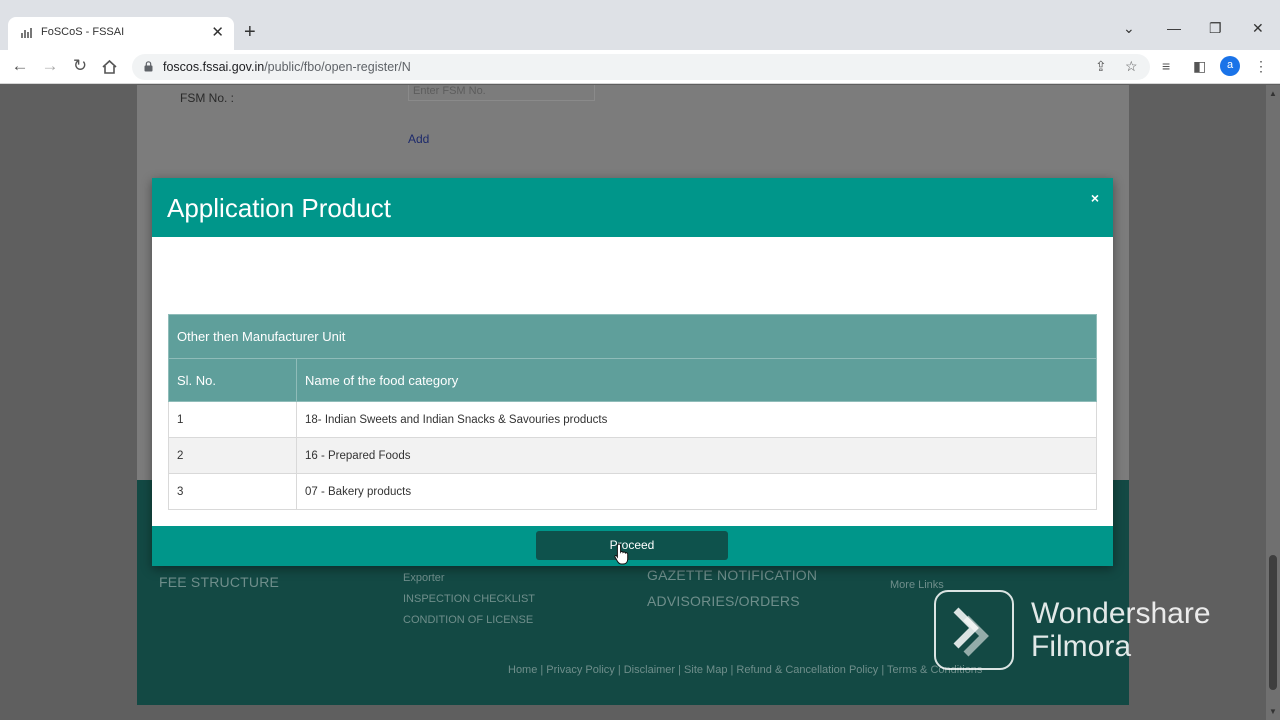  I want to click on filmora-logo-icon, so click(974, 630).